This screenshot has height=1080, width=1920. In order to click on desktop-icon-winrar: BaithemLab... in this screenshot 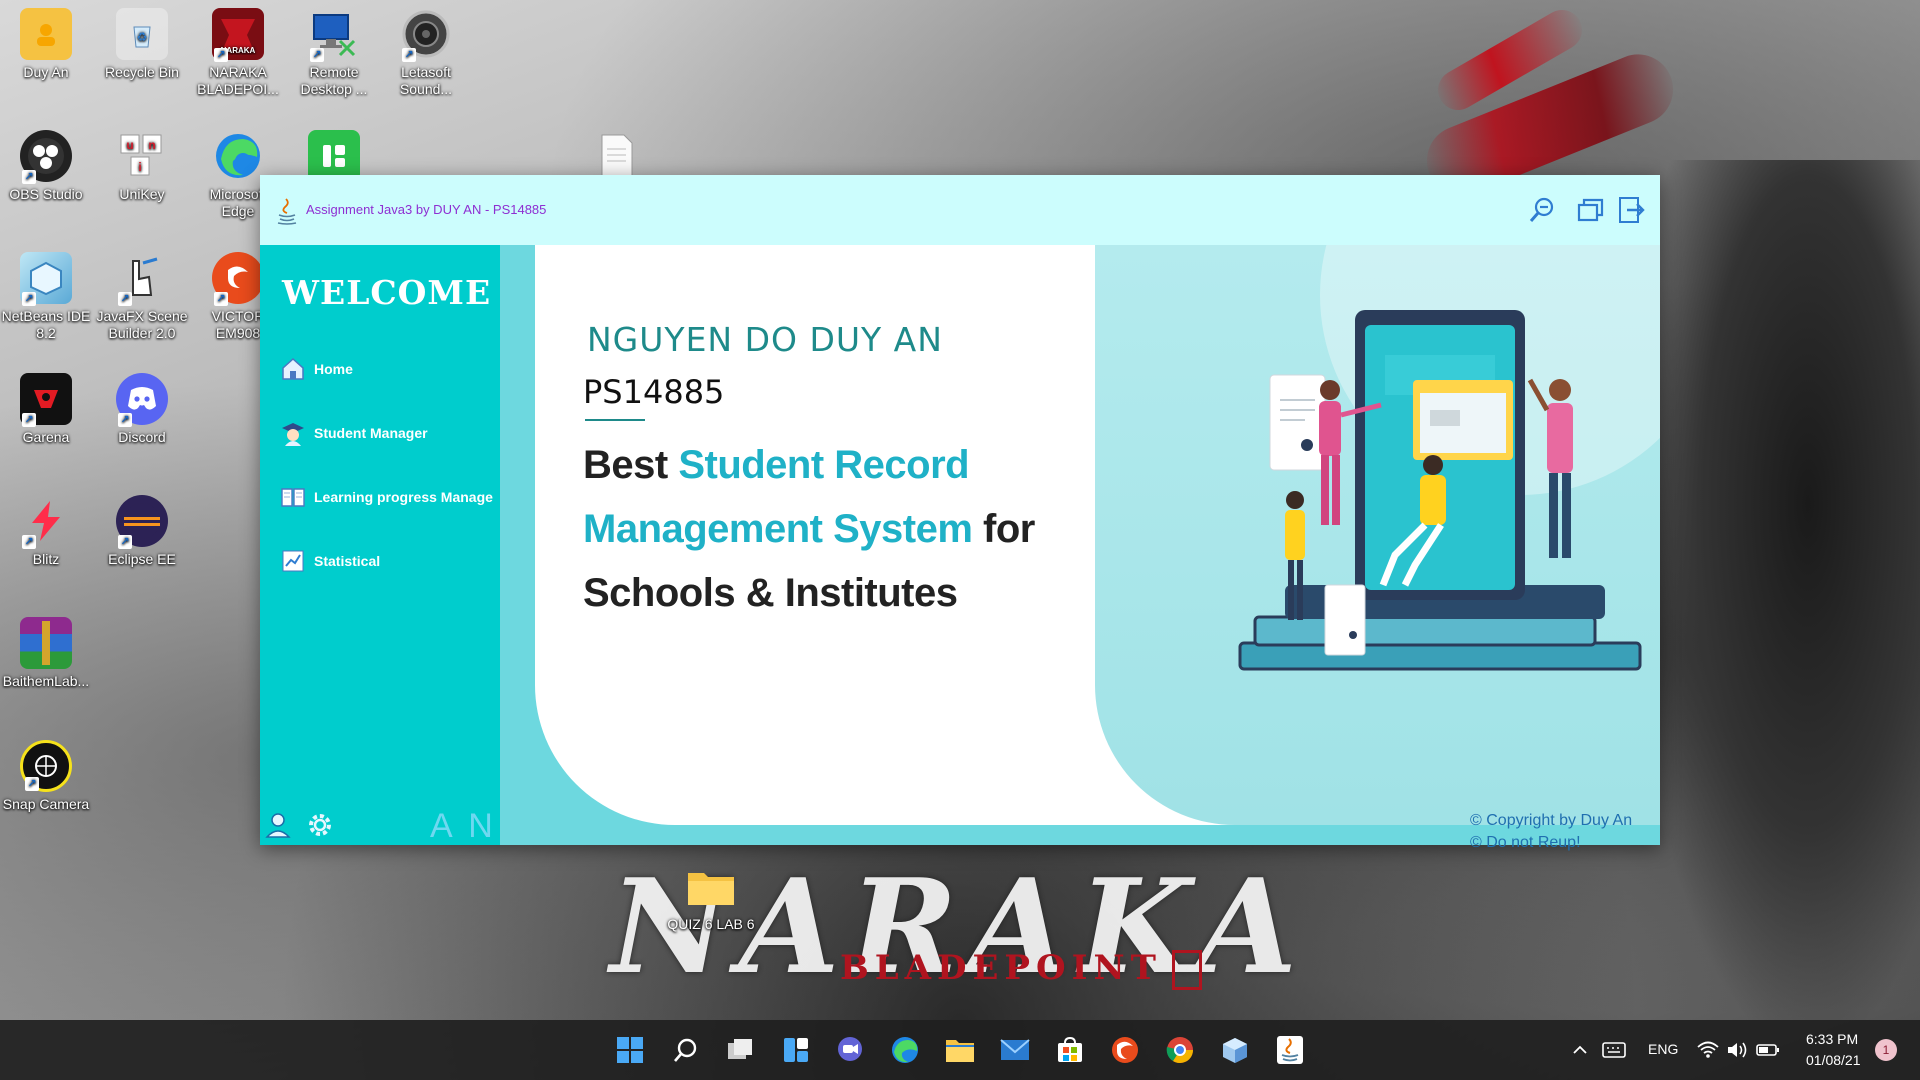, I will do `click(46, 653)`.